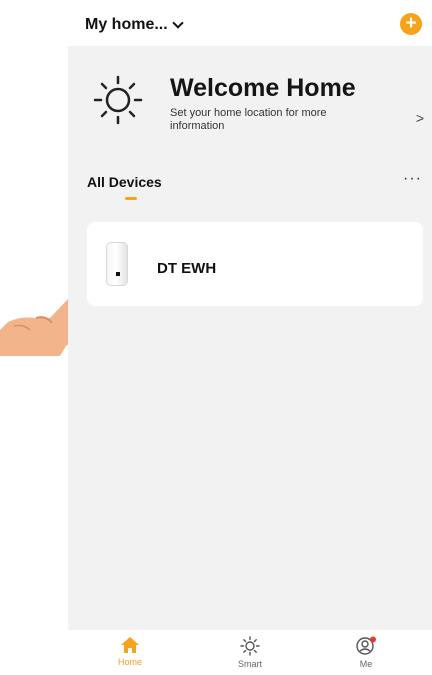 The width and height of the screenshot is (432, 675). I want to click on nav-smart: Smart, so click(250, 652).